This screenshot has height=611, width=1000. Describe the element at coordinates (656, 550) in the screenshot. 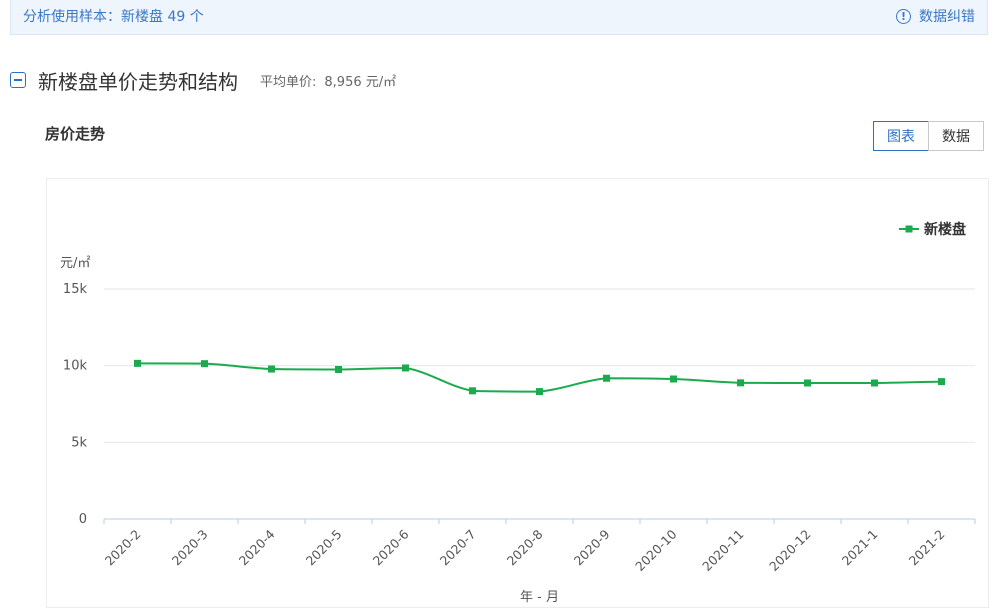

I see `x-tick-label: 2020-10` at that location.